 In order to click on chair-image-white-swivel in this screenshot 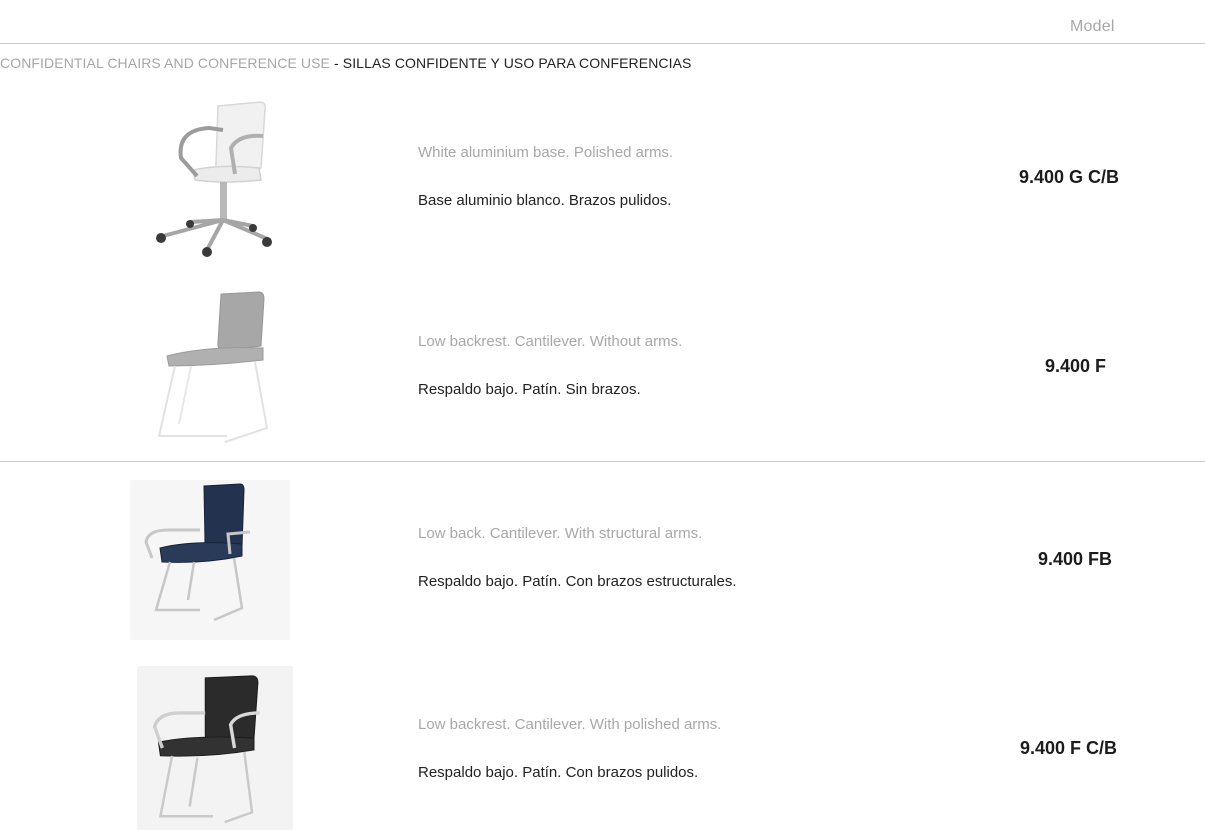, I will do `click(215, 178)`.